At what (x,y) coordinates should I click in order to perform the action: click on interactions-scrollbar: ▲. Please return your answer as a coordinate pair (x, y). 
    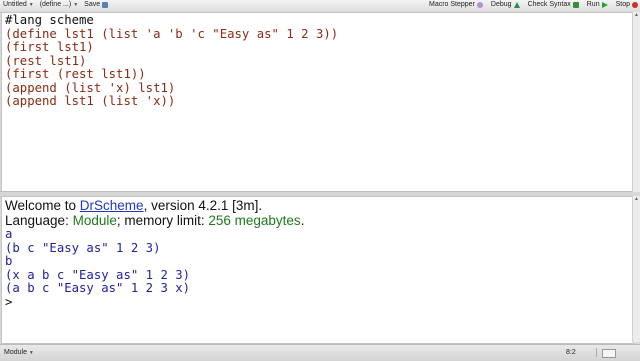
    Looking at the image, I should click on (636, 269).